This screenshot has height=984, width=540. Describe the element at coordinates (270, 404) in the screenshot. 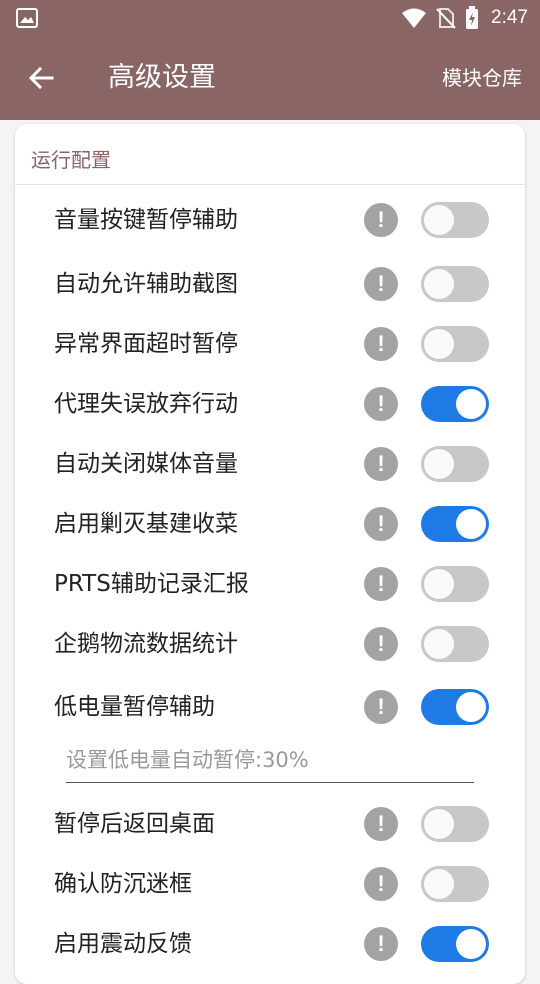

I see `setting-row-proxy-error-abandon: 代理失误放弃行动 !` at that location.